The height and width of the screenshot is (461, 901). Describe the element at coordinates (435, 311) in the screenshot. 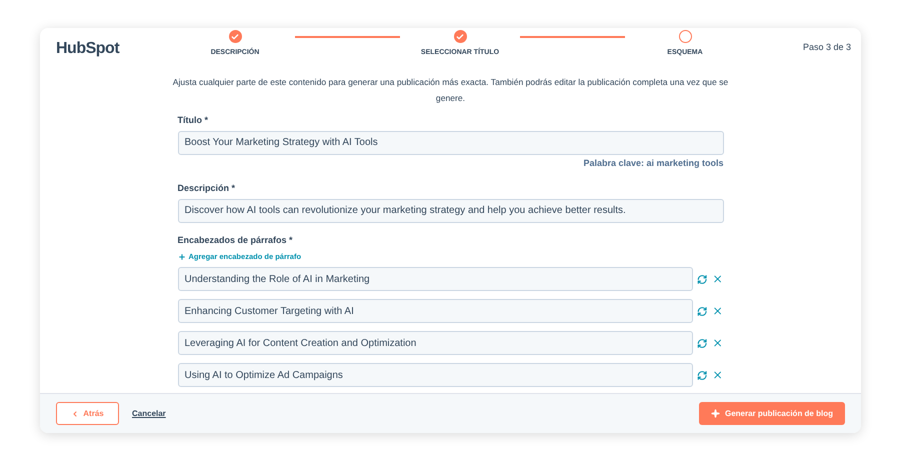

I see `heading-input: Enhancing Customer Targeting with AI` at that location.